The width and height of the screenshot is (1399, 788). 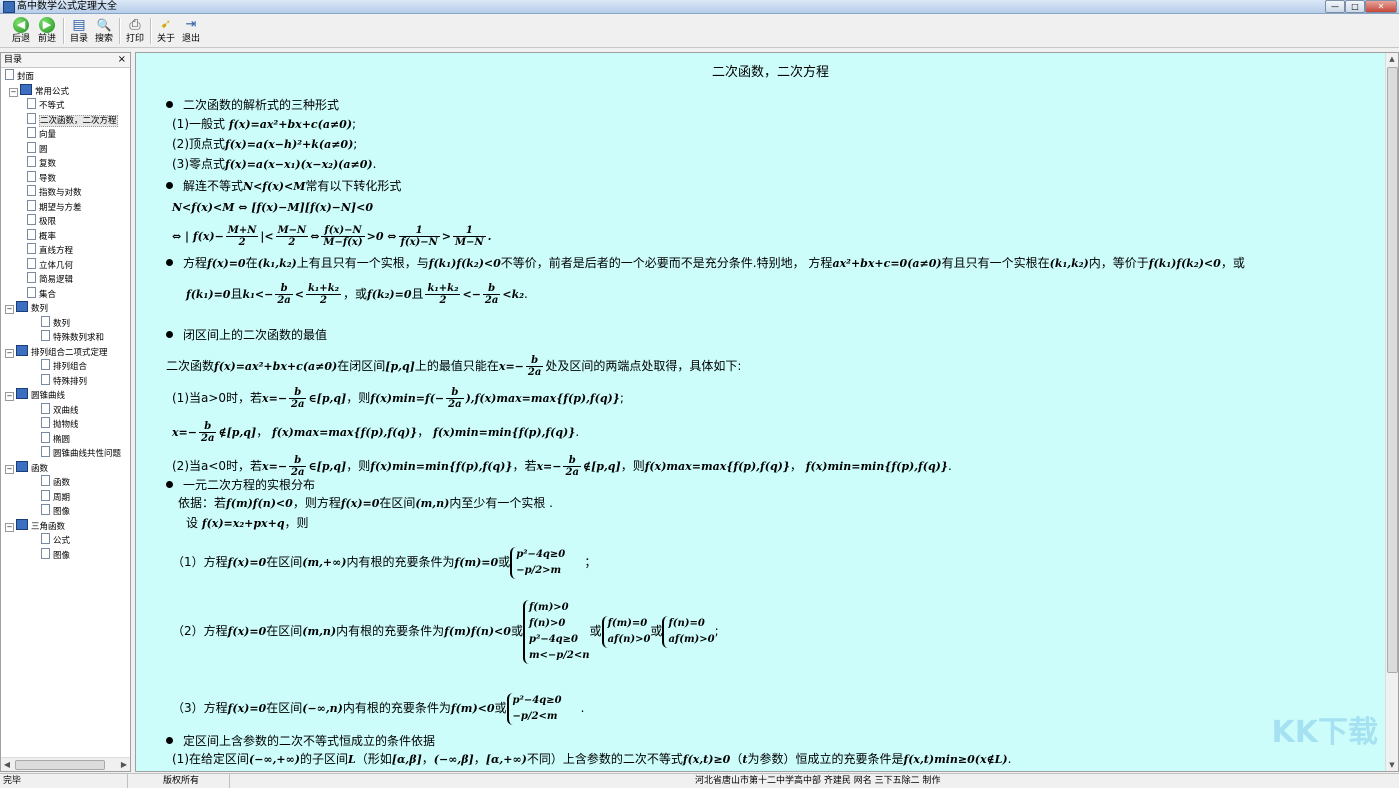 What do you see at coordinates (625, 631) in the screenshot?
I see `condition-brace: f(m)=0 af(n)>0` at bounding box center [625, 631].